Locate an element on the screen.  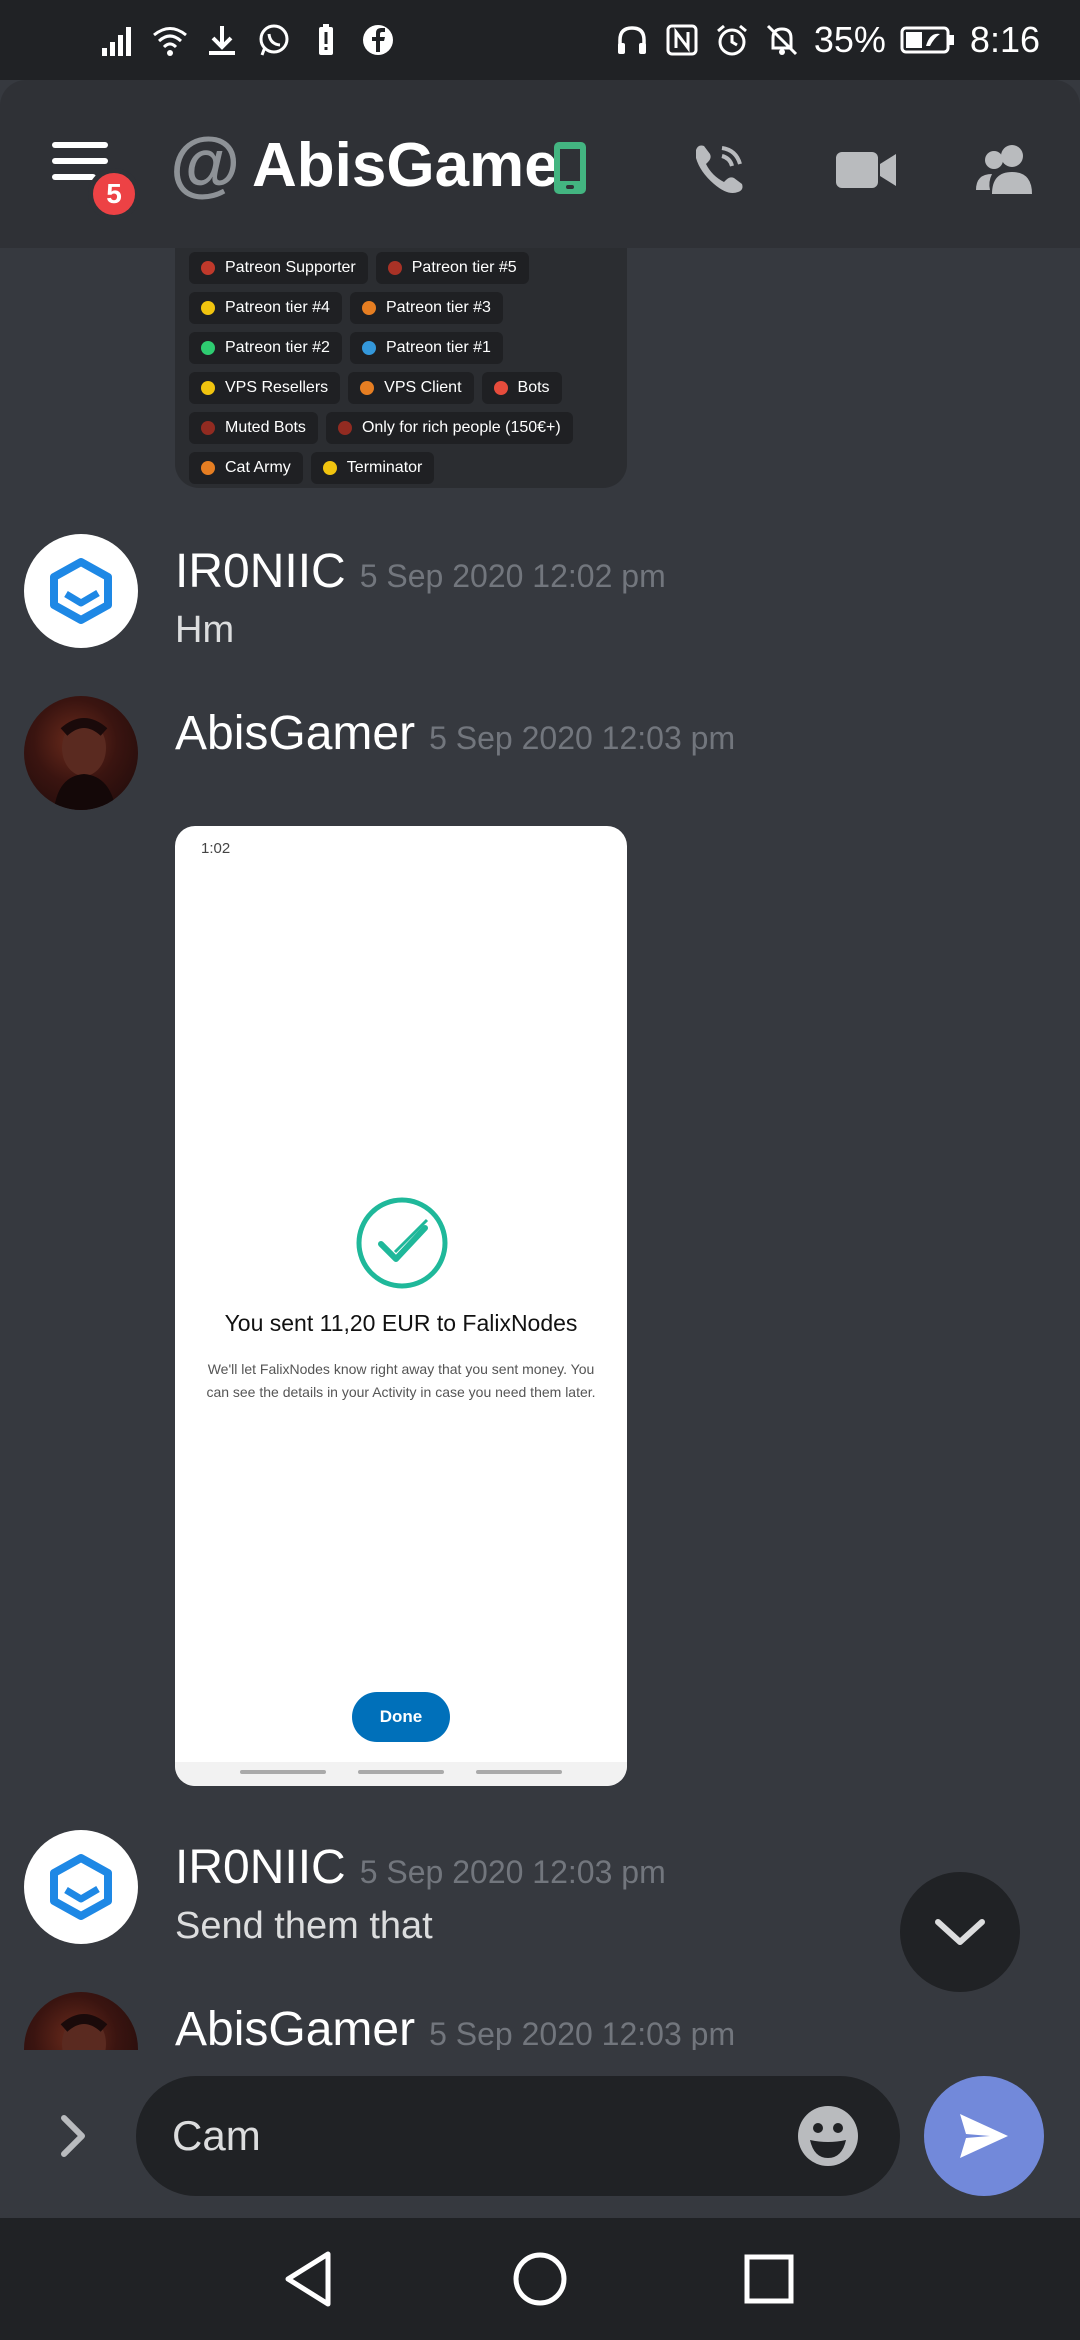
facebook-icon is located at coordinates (378, 40).